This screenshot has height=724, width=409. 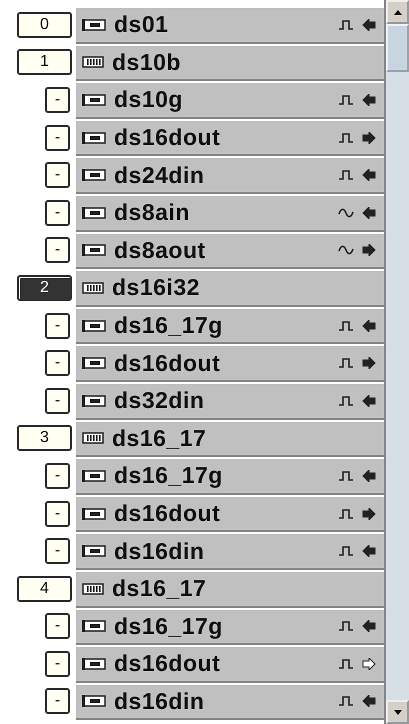 What do you see at coordinates (152, 212) in the screenshot?
I see `device-name: ds8ain` at bounding box center [152, 212].